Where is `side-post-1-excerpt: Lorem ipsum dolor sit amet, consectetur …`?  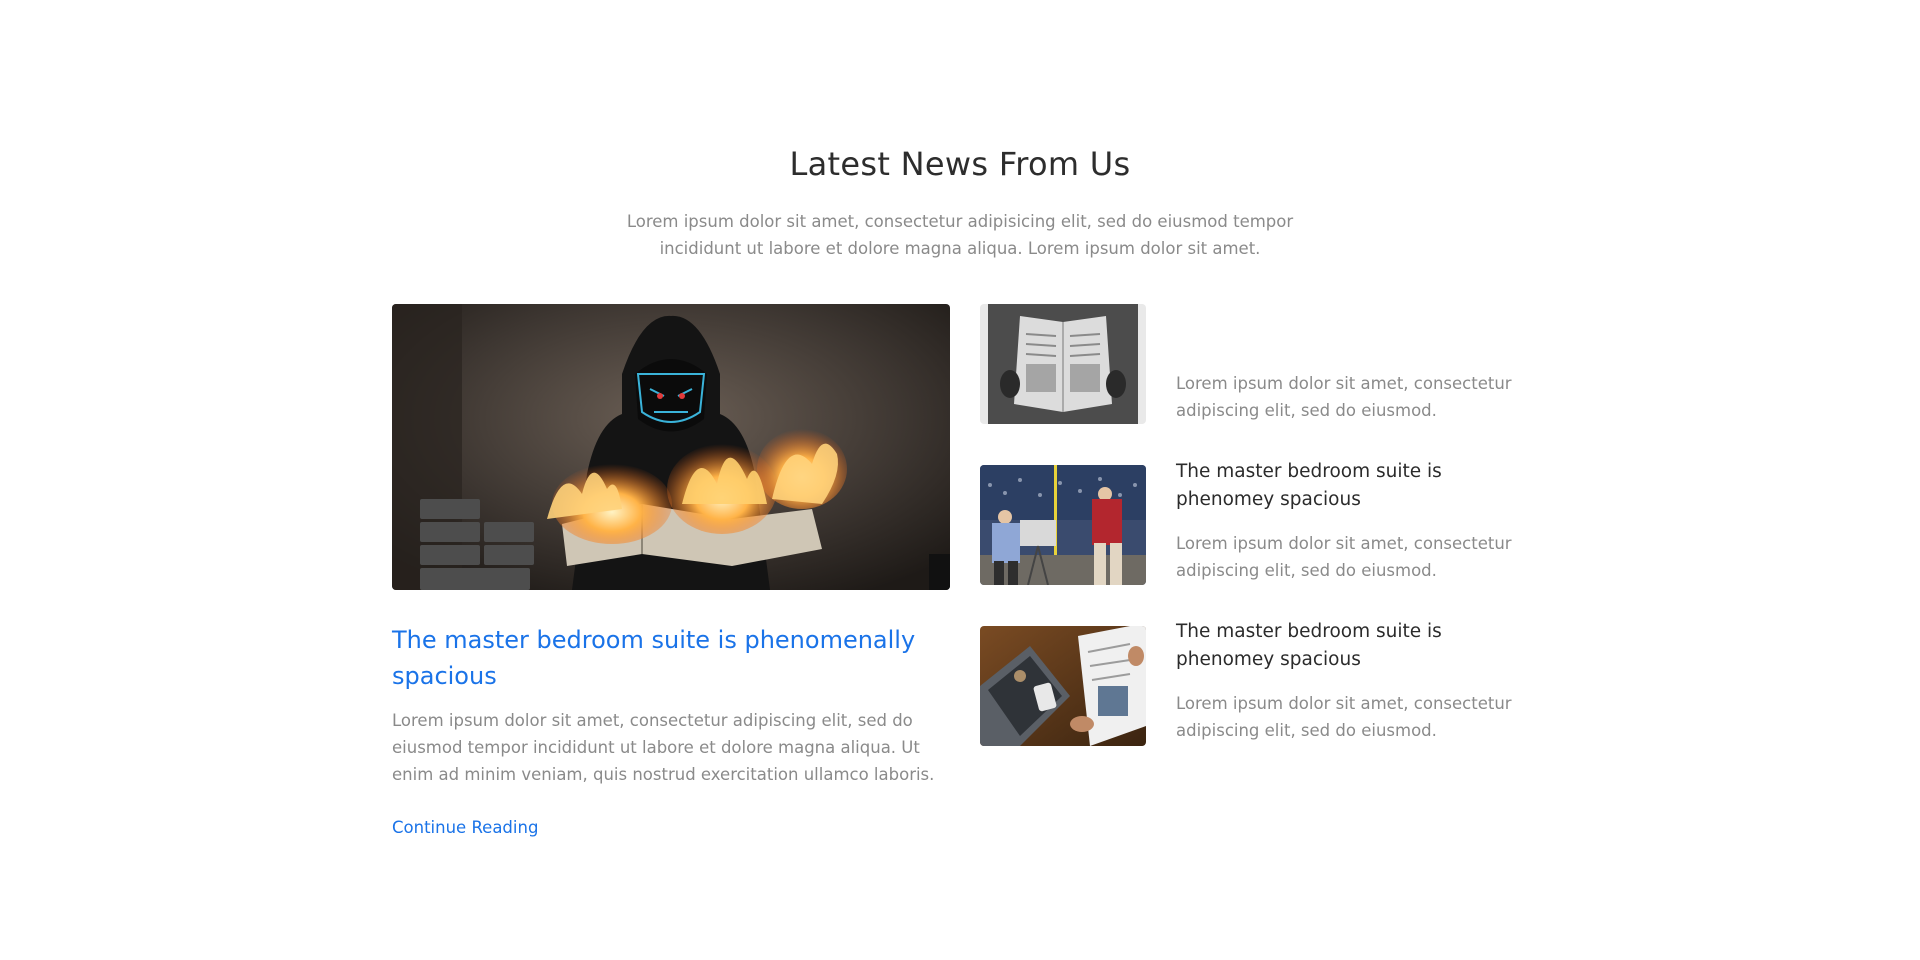
side-post-1-excerpt: Lorem ipsum dolor sit amet, consectetur … is located at coordinates (1344, 397).